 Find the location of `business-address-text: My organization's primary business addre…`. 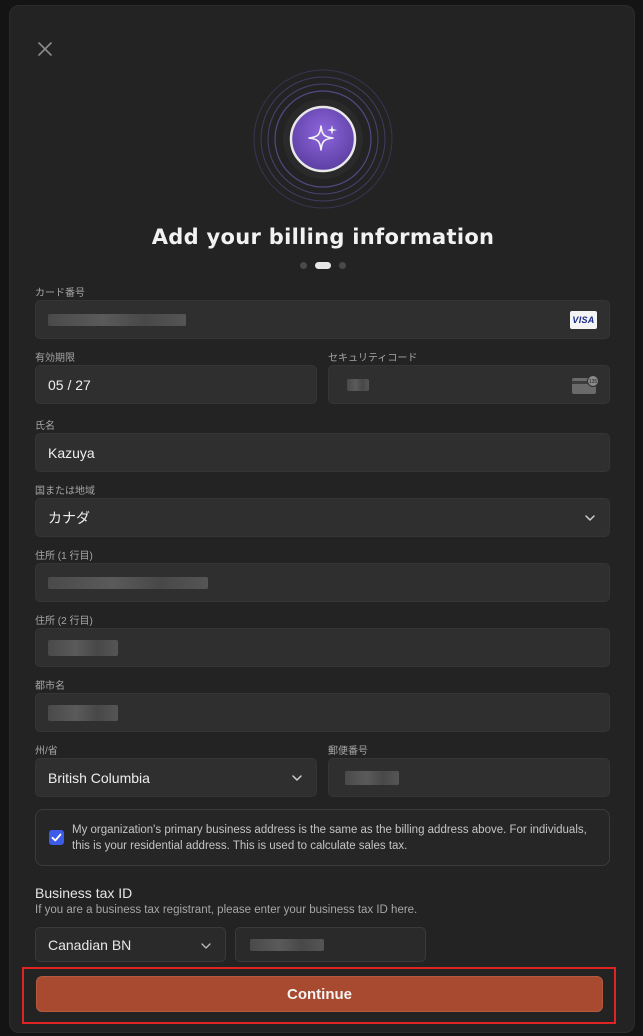

business-address-text: My organization's primary business addre… is located at coordinates (329, 838).